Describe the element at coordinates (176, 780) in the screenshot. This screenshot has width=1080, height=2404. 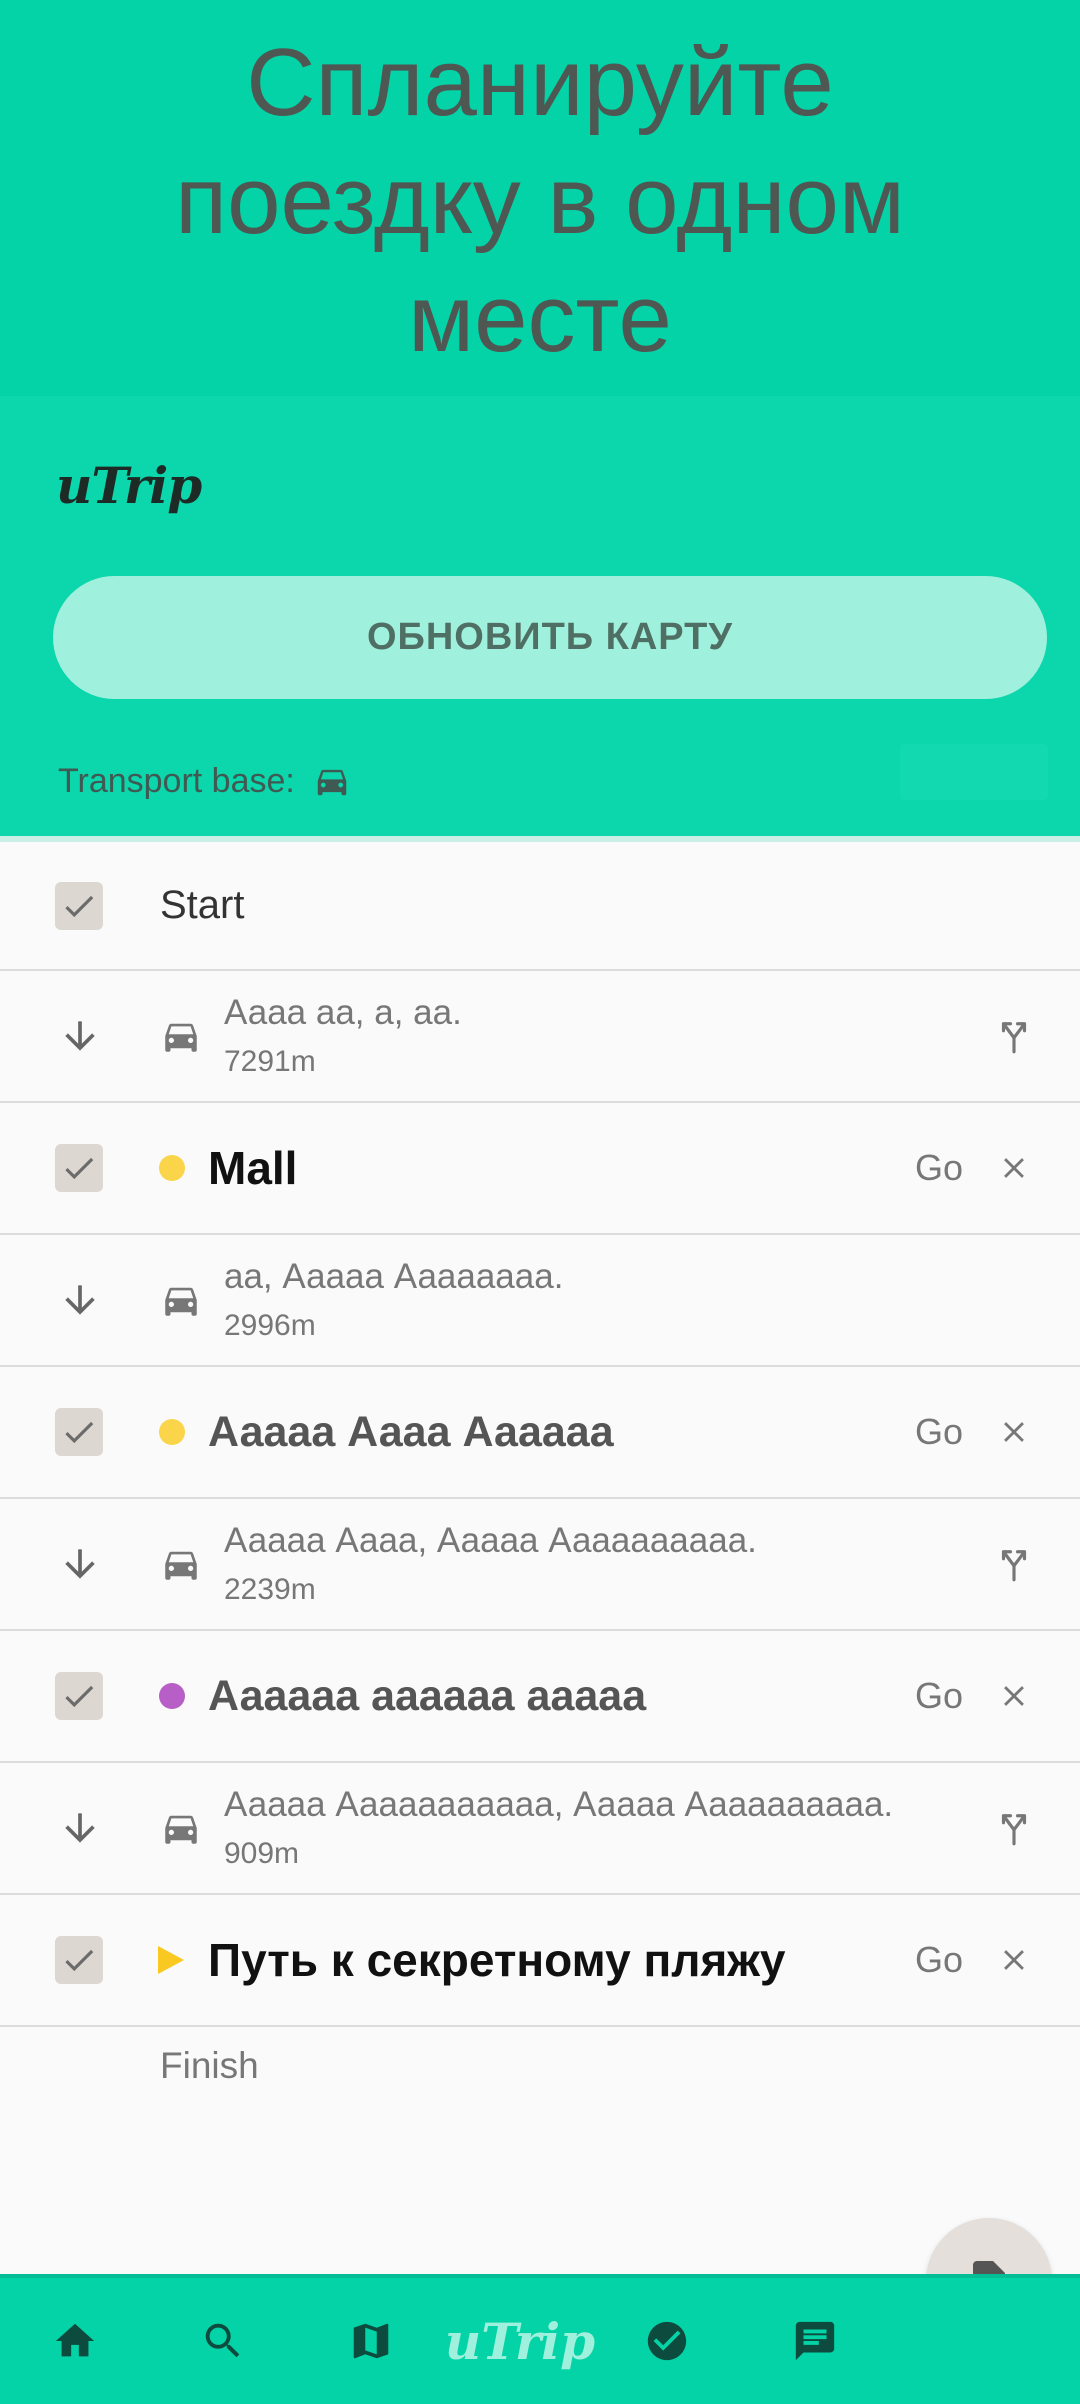
I see `transport-label: Transport base:` at that location.